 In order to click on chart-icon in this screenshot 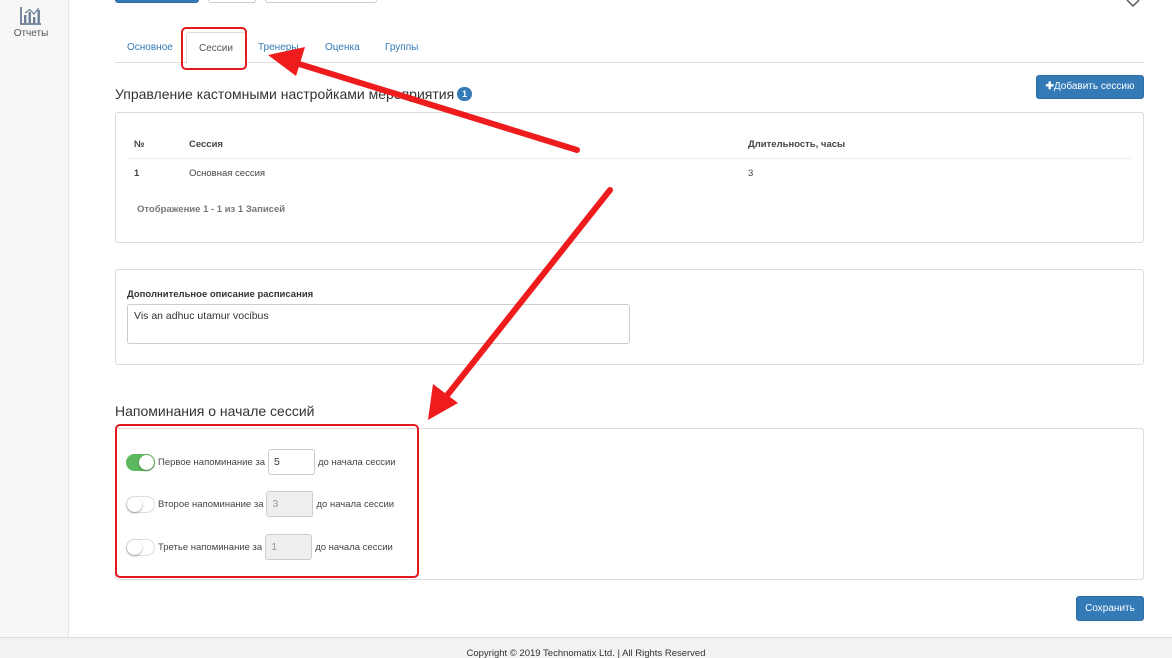, I will do `click(30, 16)`.